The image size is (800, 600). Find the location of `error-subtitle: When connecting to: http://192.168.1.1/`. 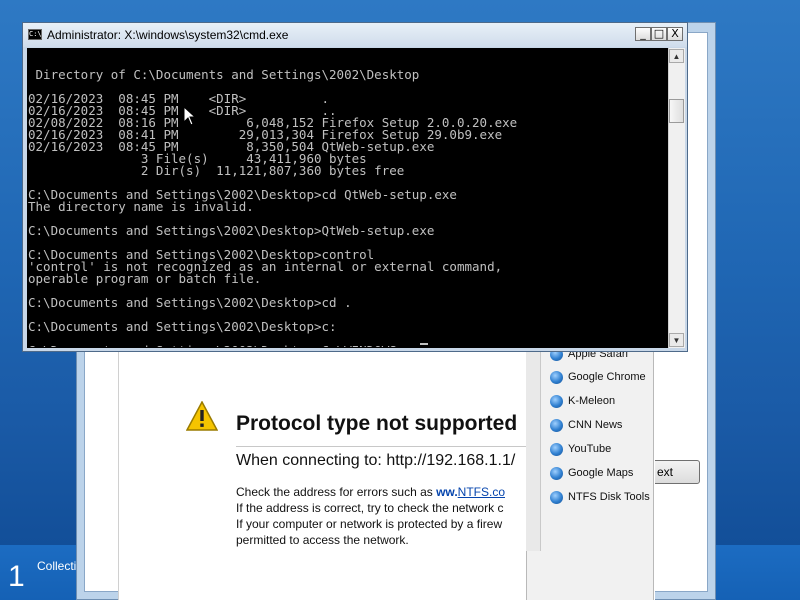

error-subtitle: When connecting to: http://192.168.1.1/ is located at coordinates (376, 460).